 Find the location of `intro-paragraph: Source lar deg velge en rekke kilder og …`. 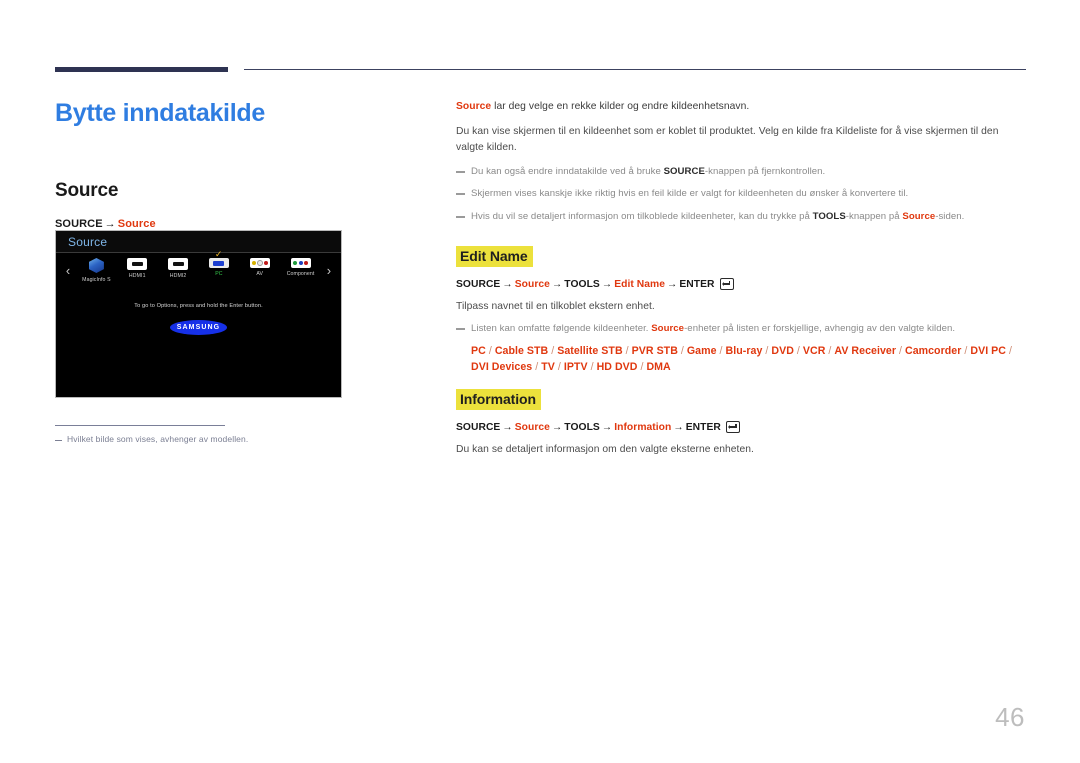

intro-paragraph: Source lar deg velge en rekke kilder og … is located at coordinates (741, 107).